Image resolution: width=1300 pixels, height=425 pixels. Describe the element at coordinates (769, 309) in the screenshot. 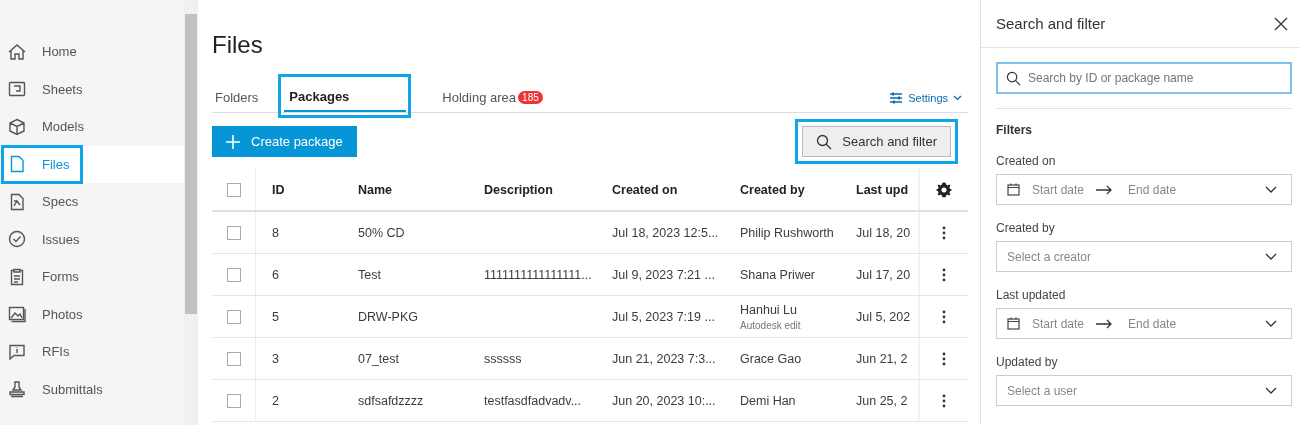

I see `table-cell-text: Hanhui Lu` at that location.